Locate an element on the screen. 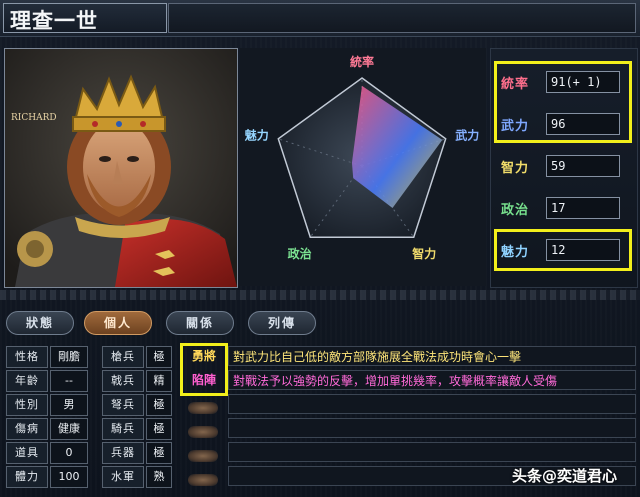  info-value-gender: 男 is located at coordinates (69, 405).